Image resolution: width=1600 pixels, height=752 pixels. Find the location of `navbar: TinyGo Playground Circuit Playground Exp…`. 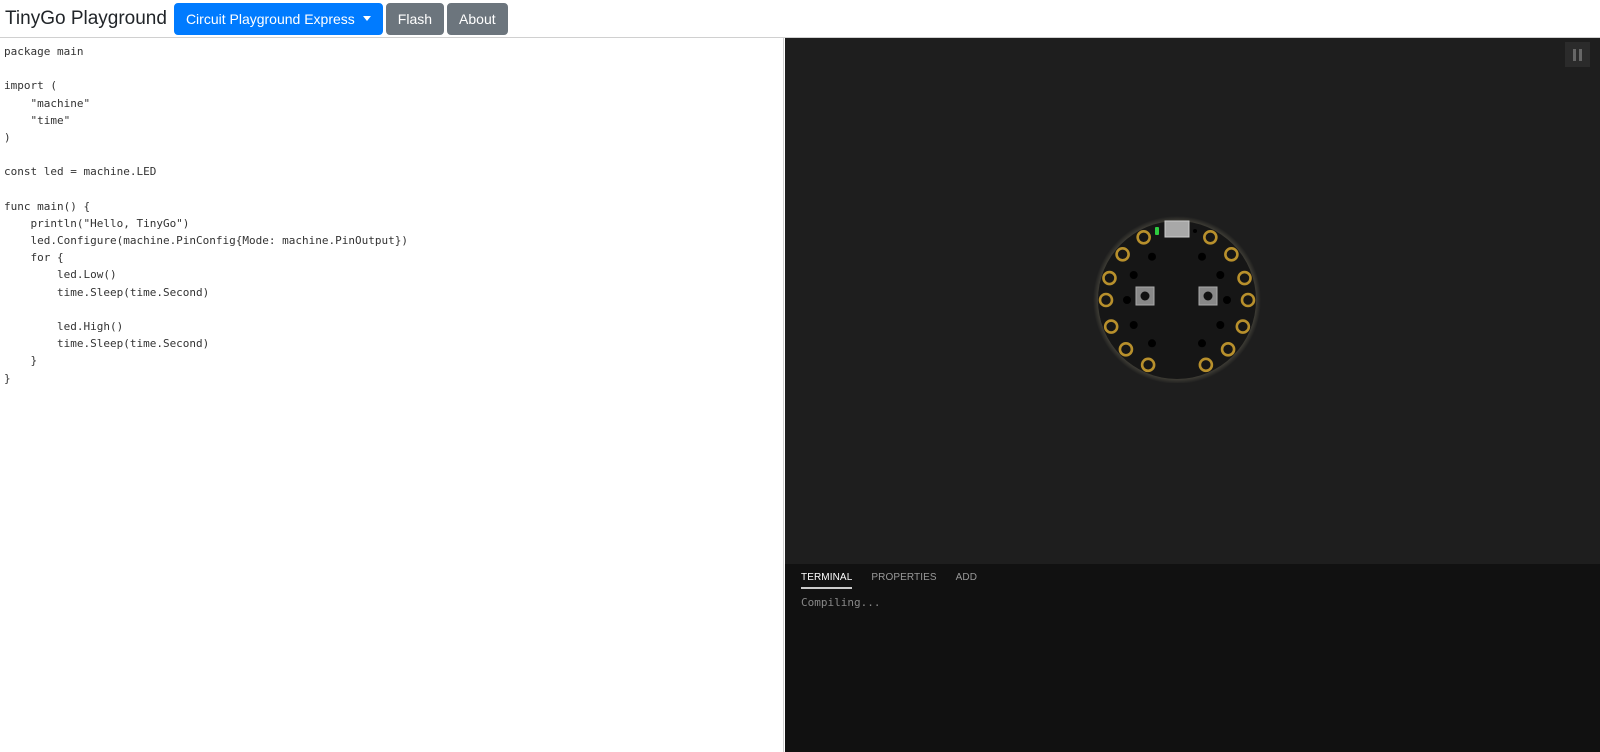

navbar: TinyGo Playground Circuit Playground Exp… is located at coordinates (800, 19).